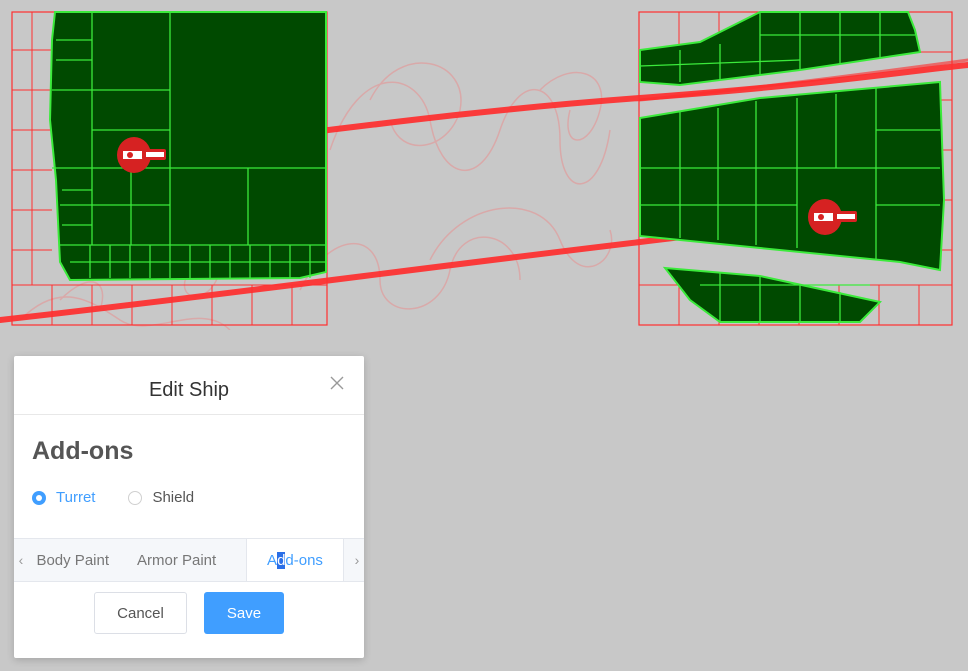  Describe the element at coordinates (244, 613) in the screenshot. I see `save-button: Save` at that location.